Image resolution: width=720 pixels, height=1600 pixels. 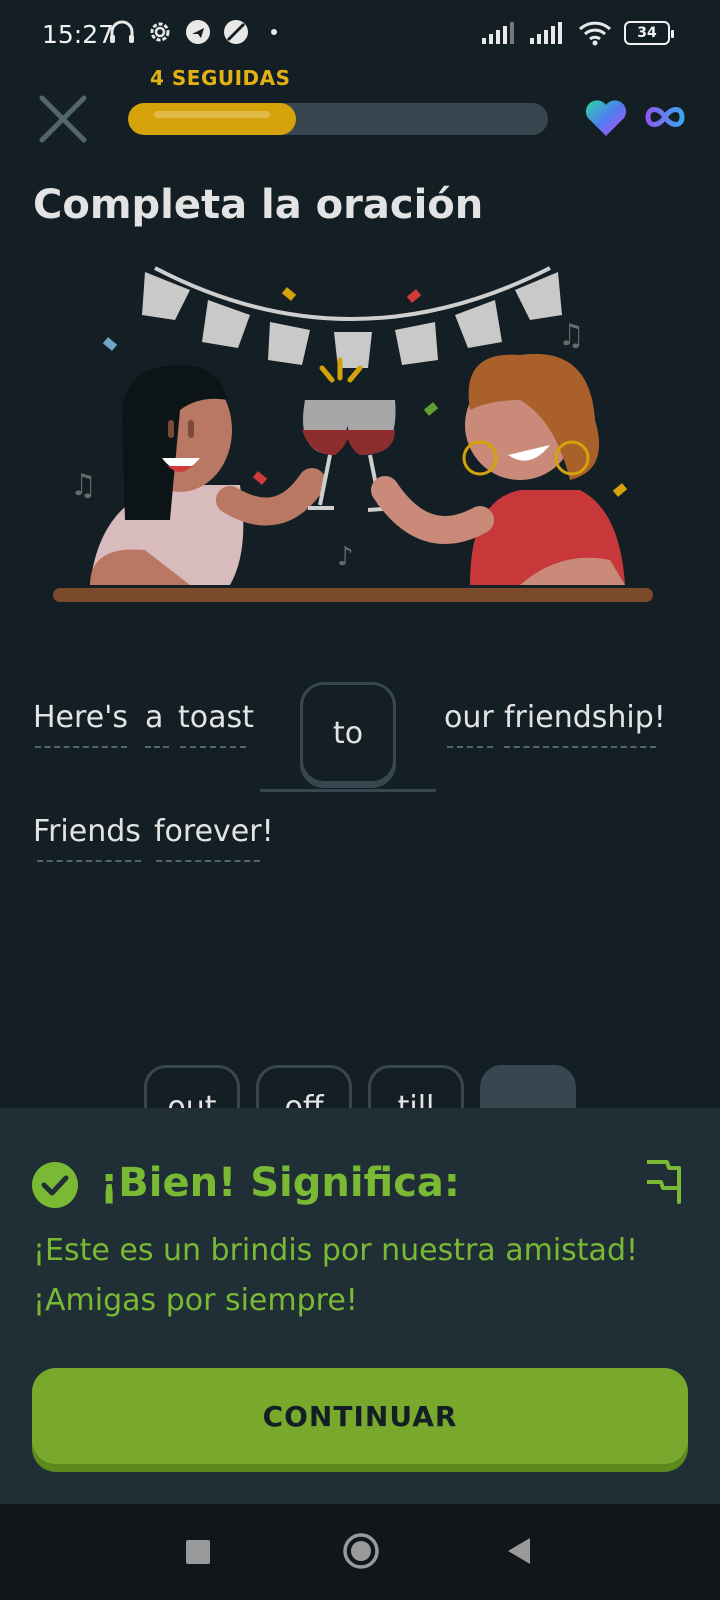 I want to click on close-icon, so click(x=63, y=119).